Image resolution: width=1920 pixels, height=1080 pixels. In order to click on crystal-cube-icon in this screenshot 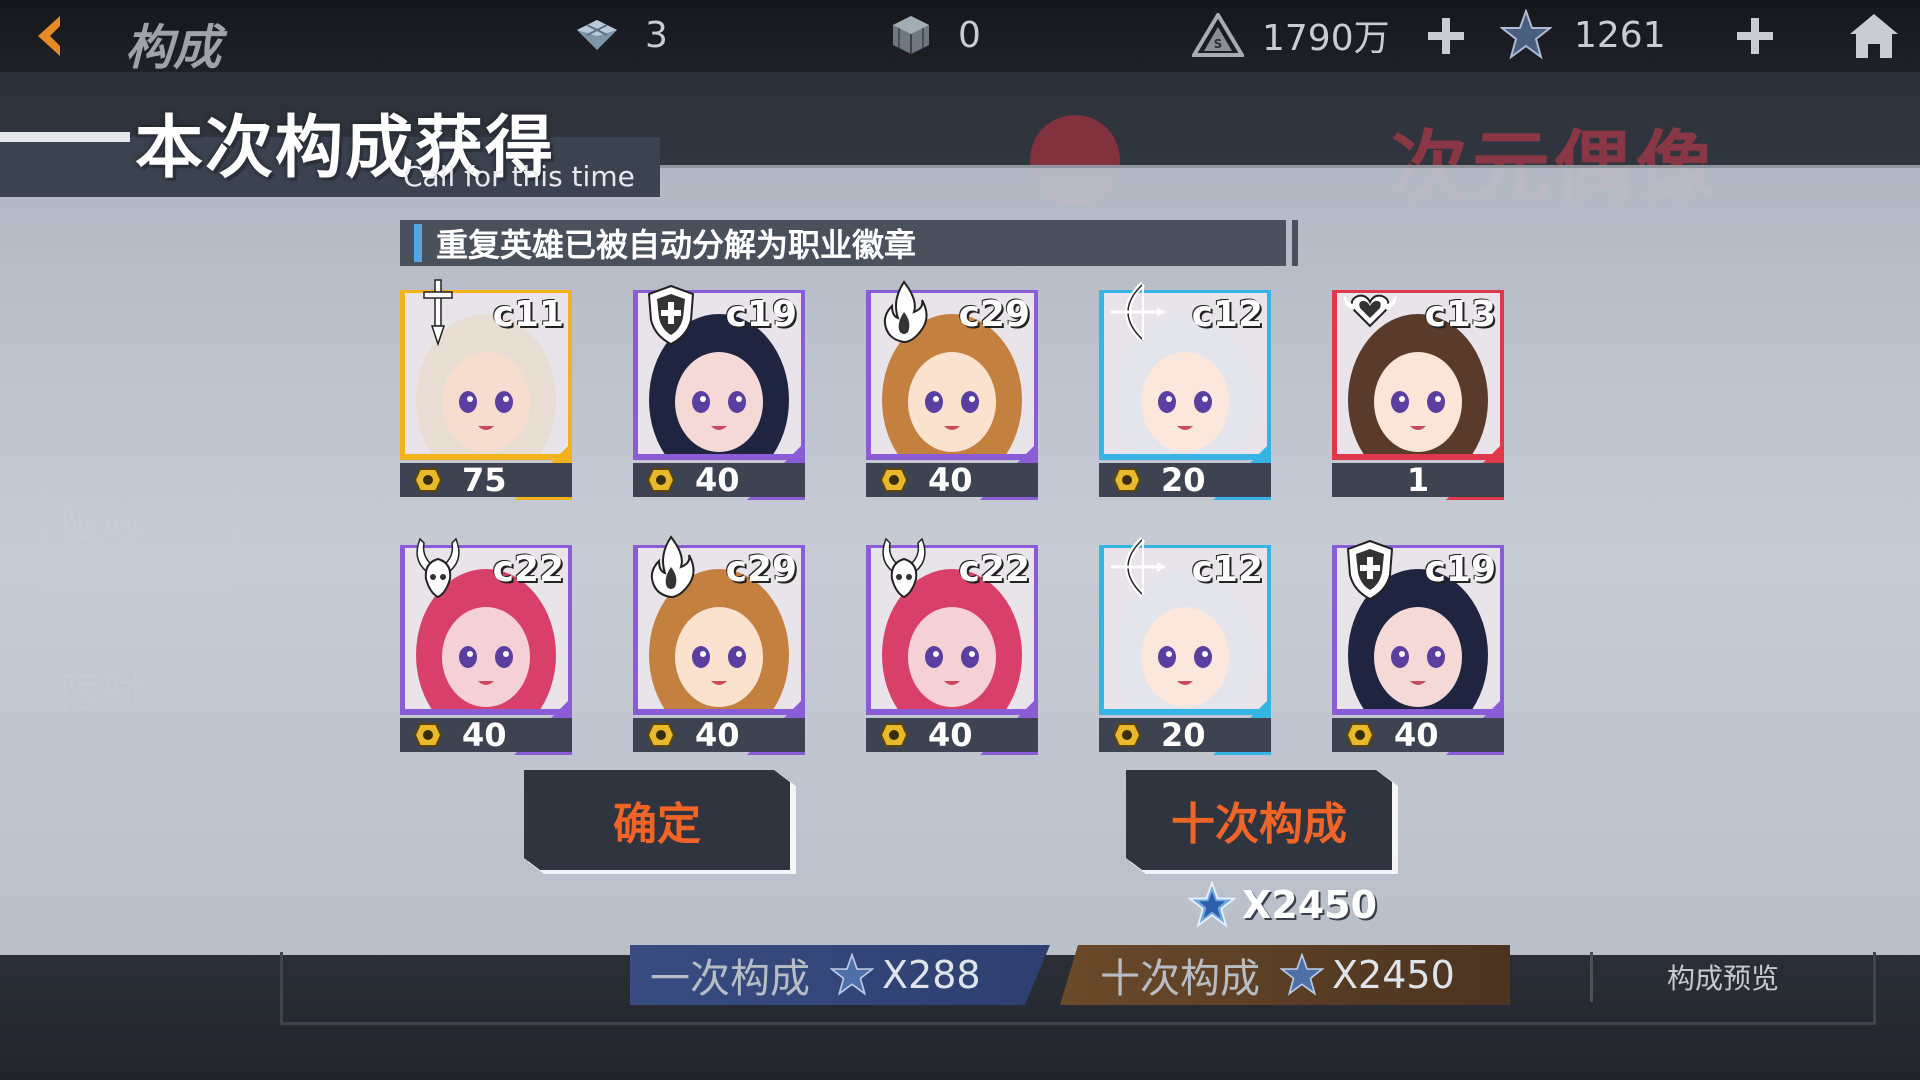, I will do `click(597, 35)`.